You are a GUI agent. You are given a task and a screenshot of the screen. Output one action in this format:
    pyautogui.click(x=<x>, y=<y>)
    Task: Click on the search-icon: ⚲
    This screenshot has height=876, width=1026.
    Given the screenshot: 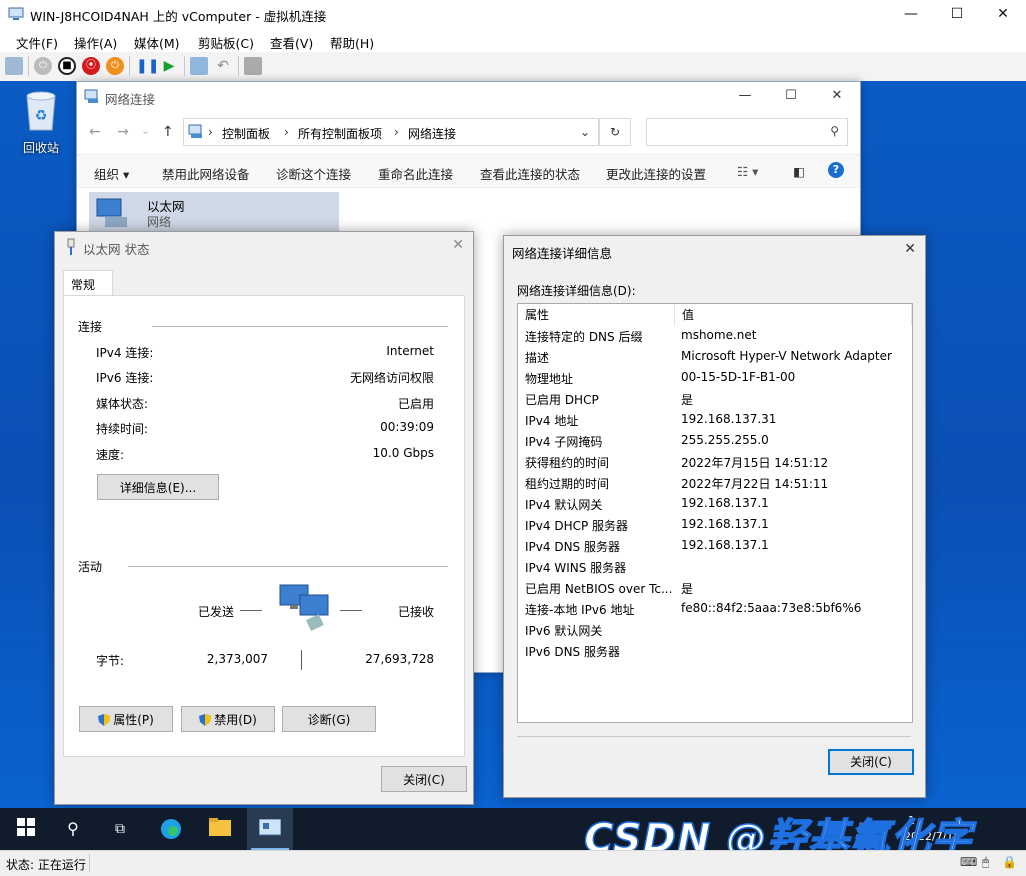 What is the action you would take?
    pyautogui.click(x=73, y=829)
    